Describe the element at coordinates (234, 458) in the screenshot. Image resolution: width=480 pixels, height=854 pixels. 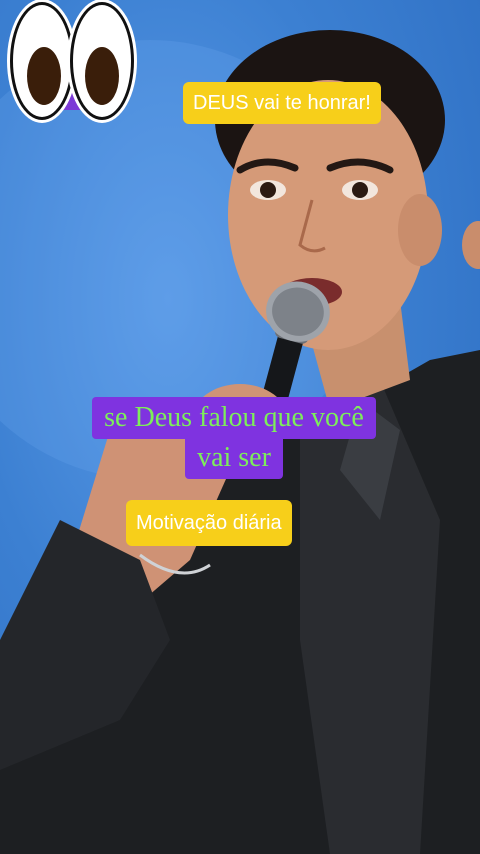
I see `caption-middle-line2: vai ser` at that location.